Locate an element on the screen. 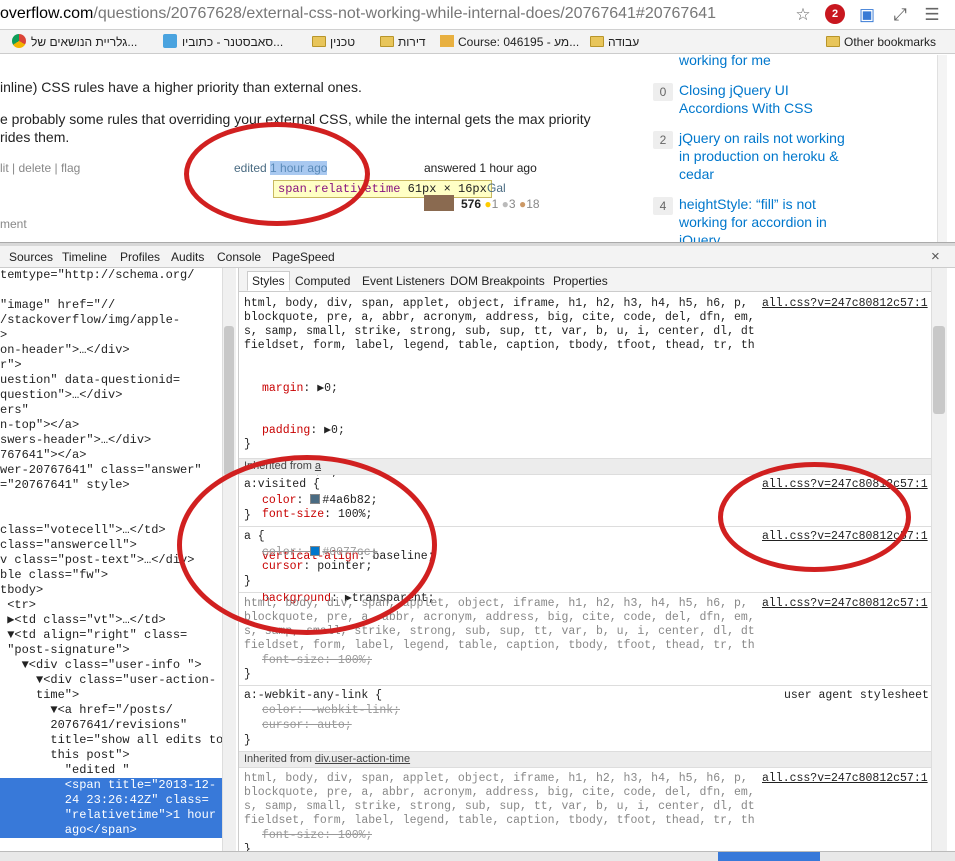 This screenshot has height=861, width=955. dom-node-line: "edited " is located at coordinates (111, 770).